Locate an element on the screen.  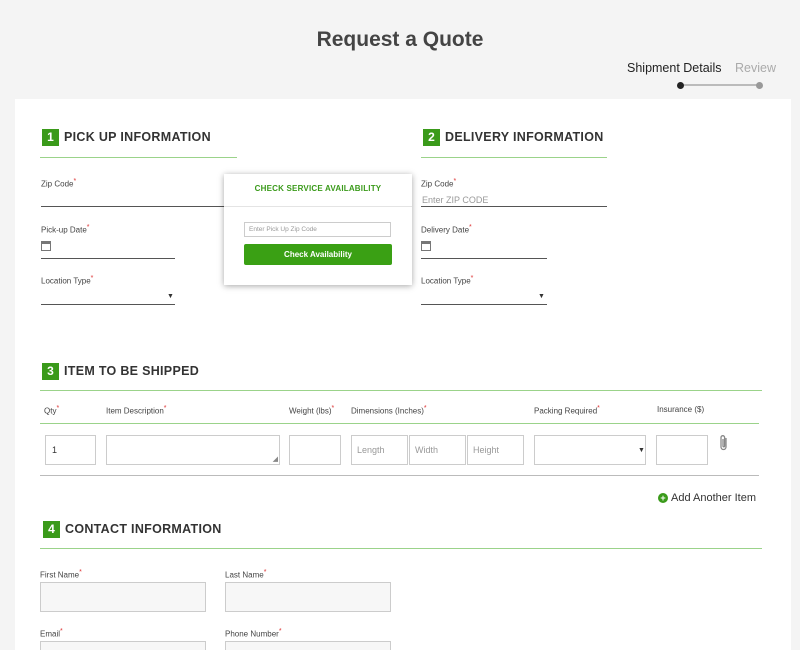
delivery-date-input is located at coordinates (484, 258).